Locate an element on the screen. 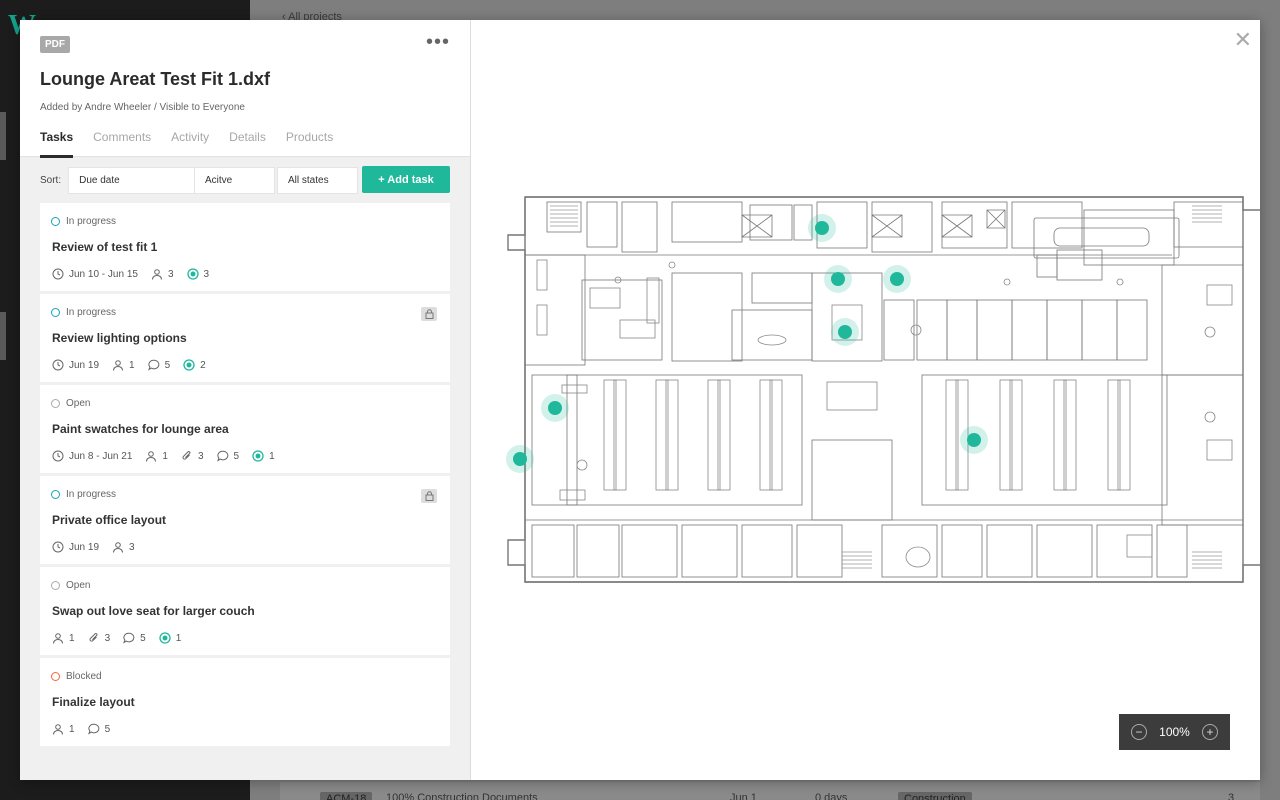 This screenshot has height=800, width=1280. tab-bar: Tasks Comments Activity Details Products is located at coordinates (186, 144).